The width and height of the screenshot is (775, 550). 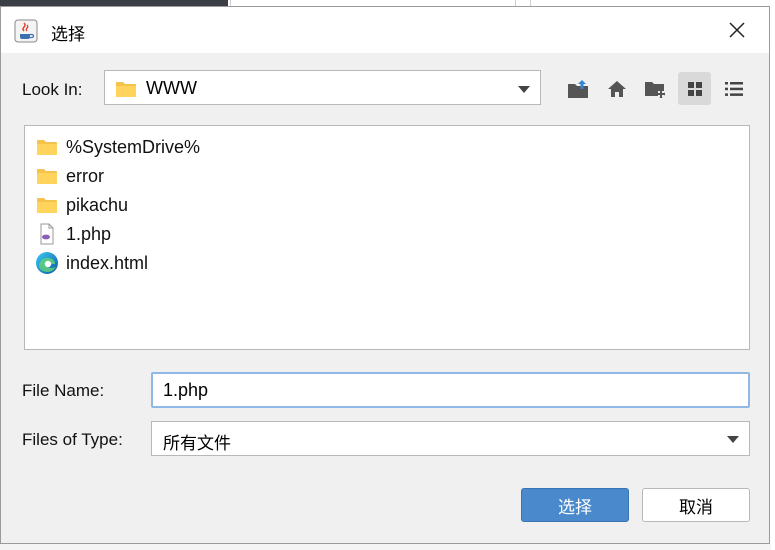 What do you see at coordinates (133, 146) in the screenshot?
I see `file-name: %SystemDrive%` at bounding box center [133, 146].